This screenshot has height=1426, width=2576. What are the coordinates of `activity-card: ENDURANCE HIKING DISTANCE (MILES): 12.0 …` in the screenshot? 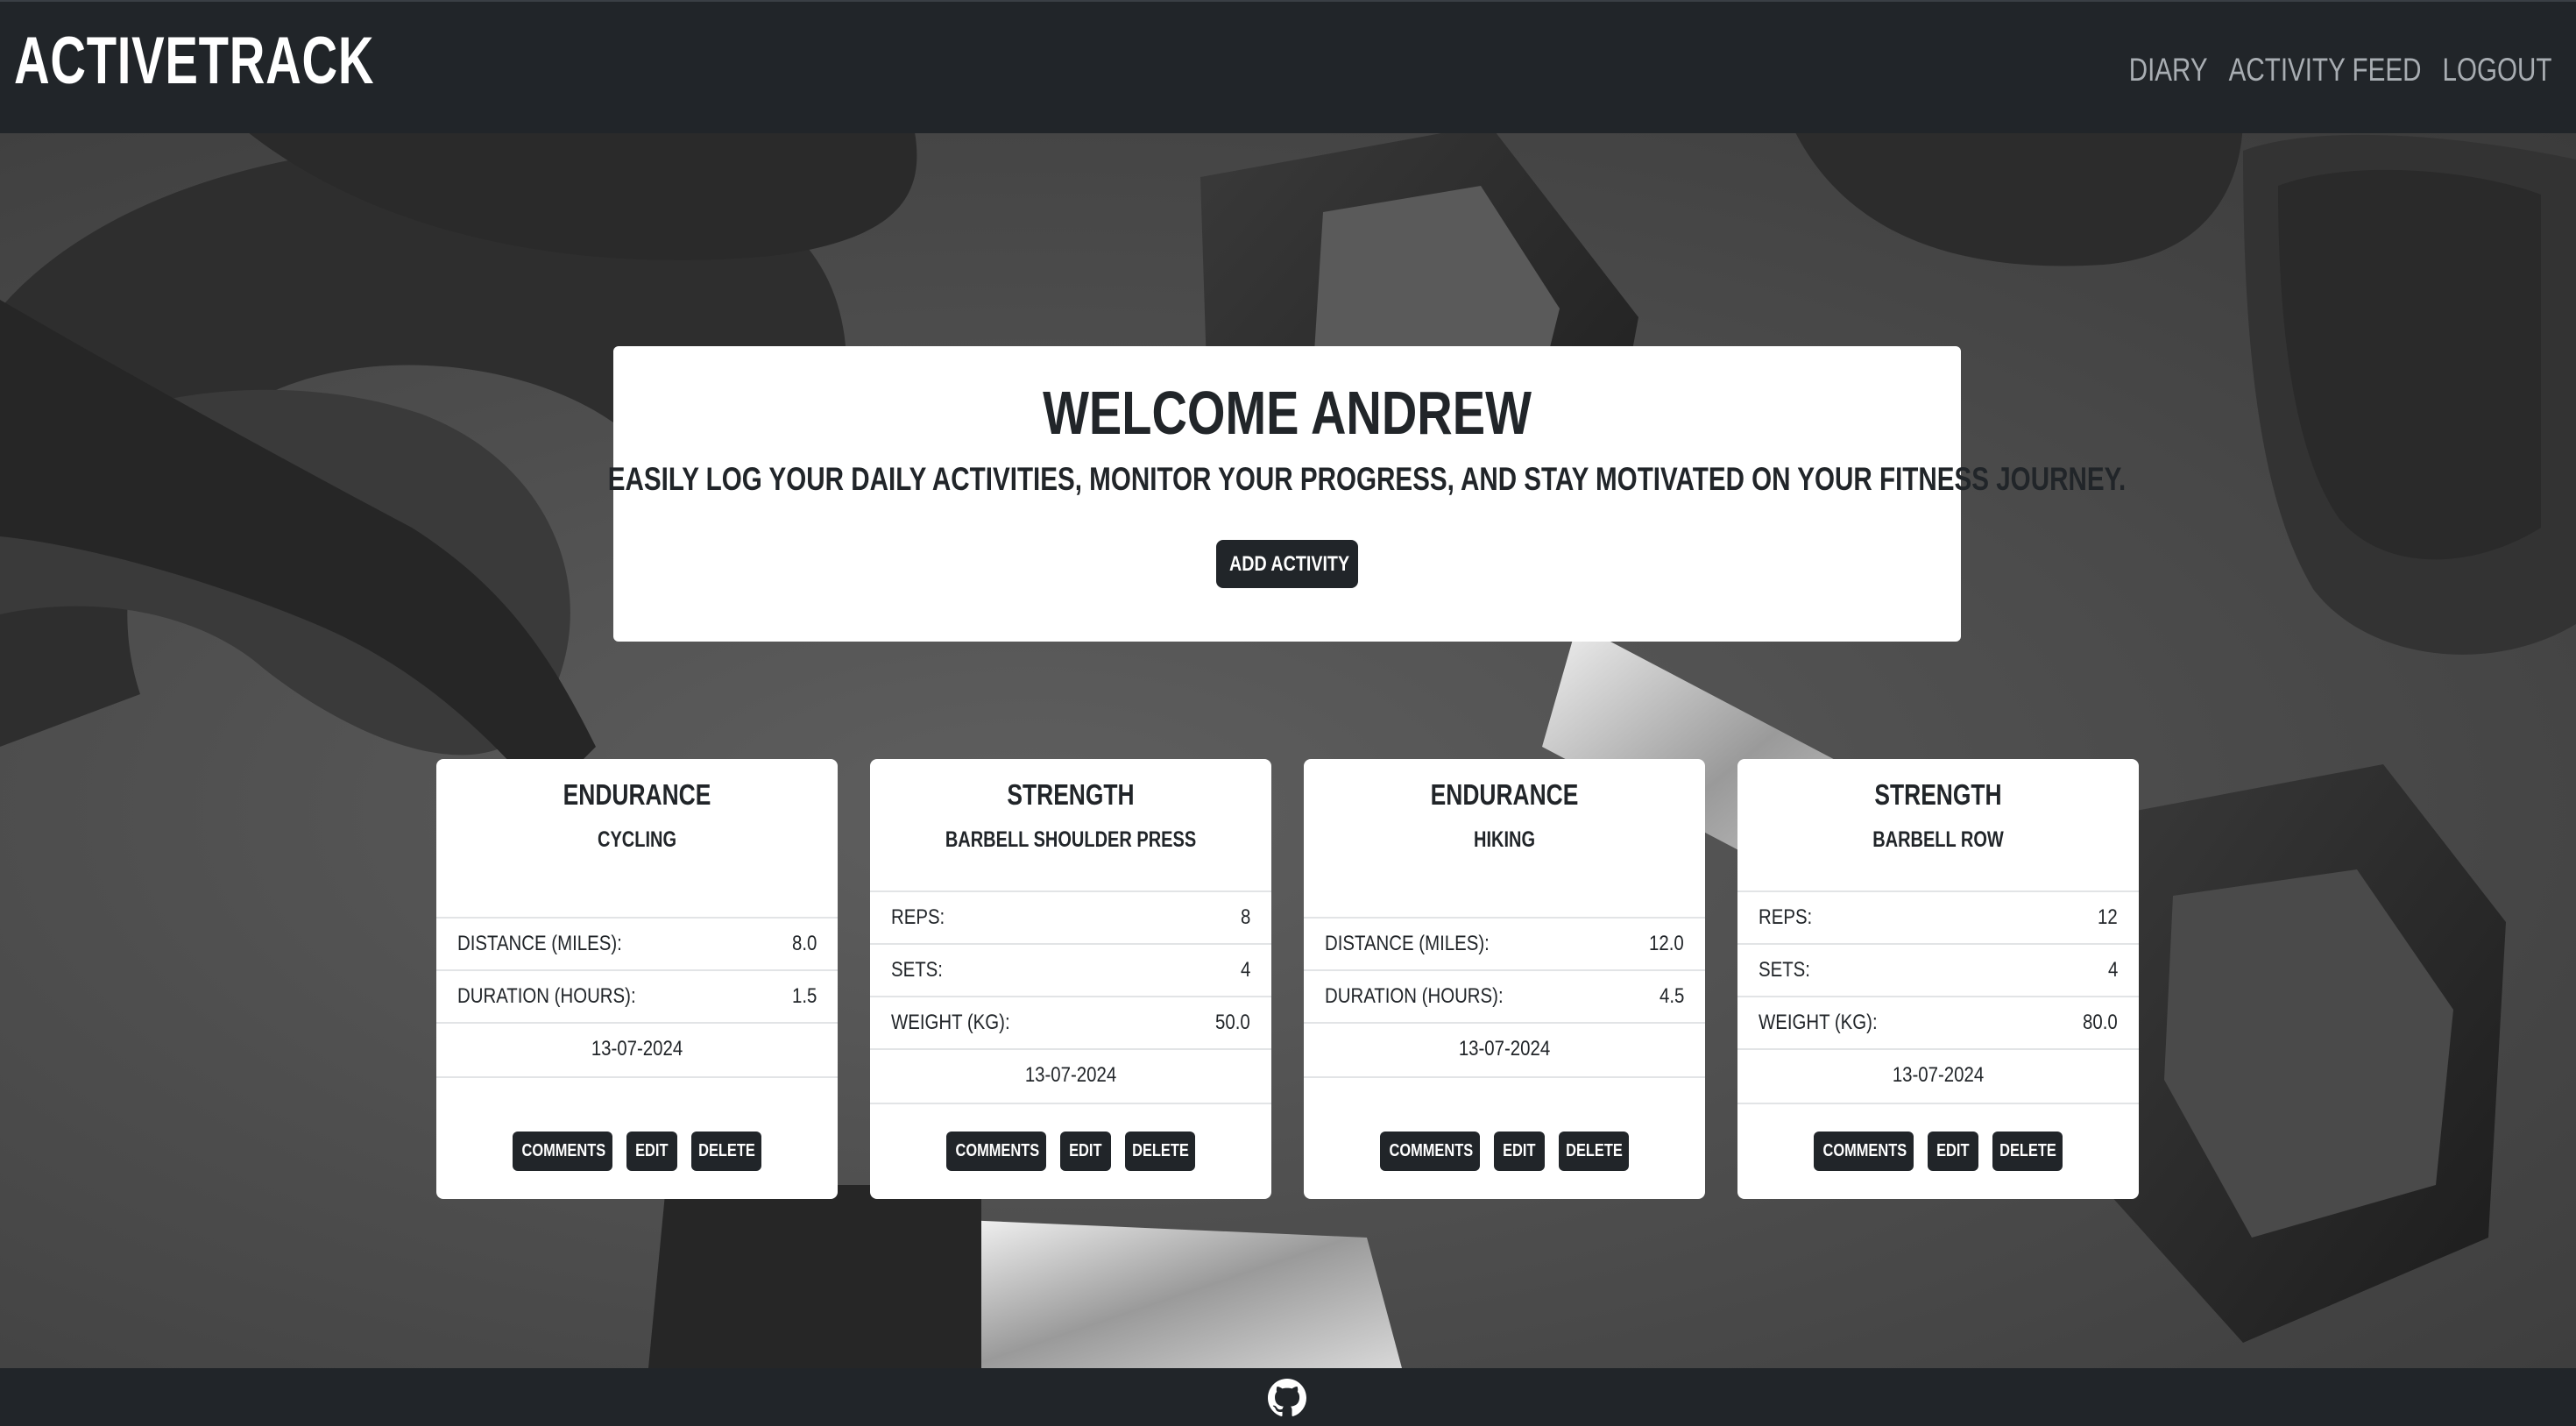 It's located at (1504, 979).